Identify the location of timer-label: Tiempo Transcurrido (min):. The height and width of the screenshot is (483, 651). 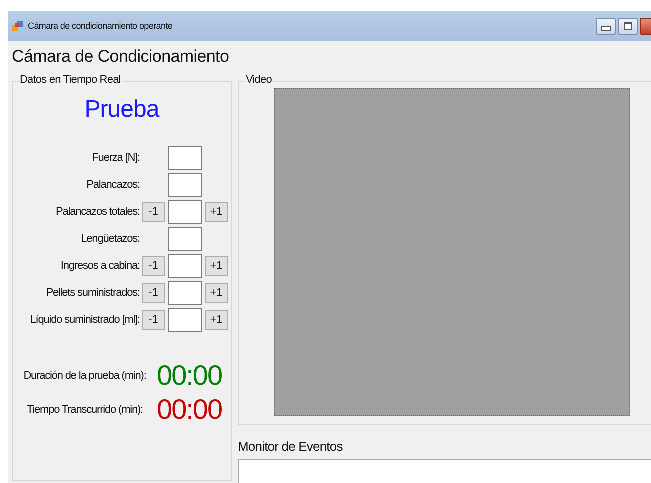
(85, 410).